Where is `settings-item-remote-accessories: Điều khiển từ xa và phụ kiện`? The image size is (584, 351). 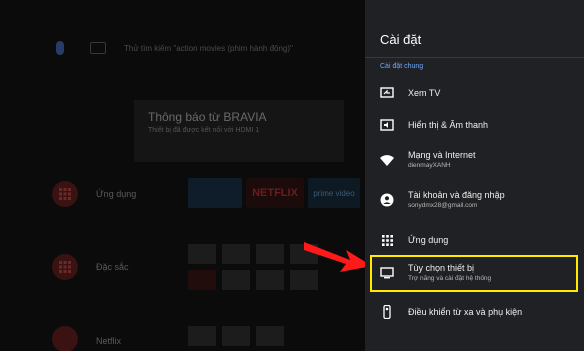 settings-item-remote-accessories: Điều khiển từ xa và phụ kiện is located at coordinates (474, 312).